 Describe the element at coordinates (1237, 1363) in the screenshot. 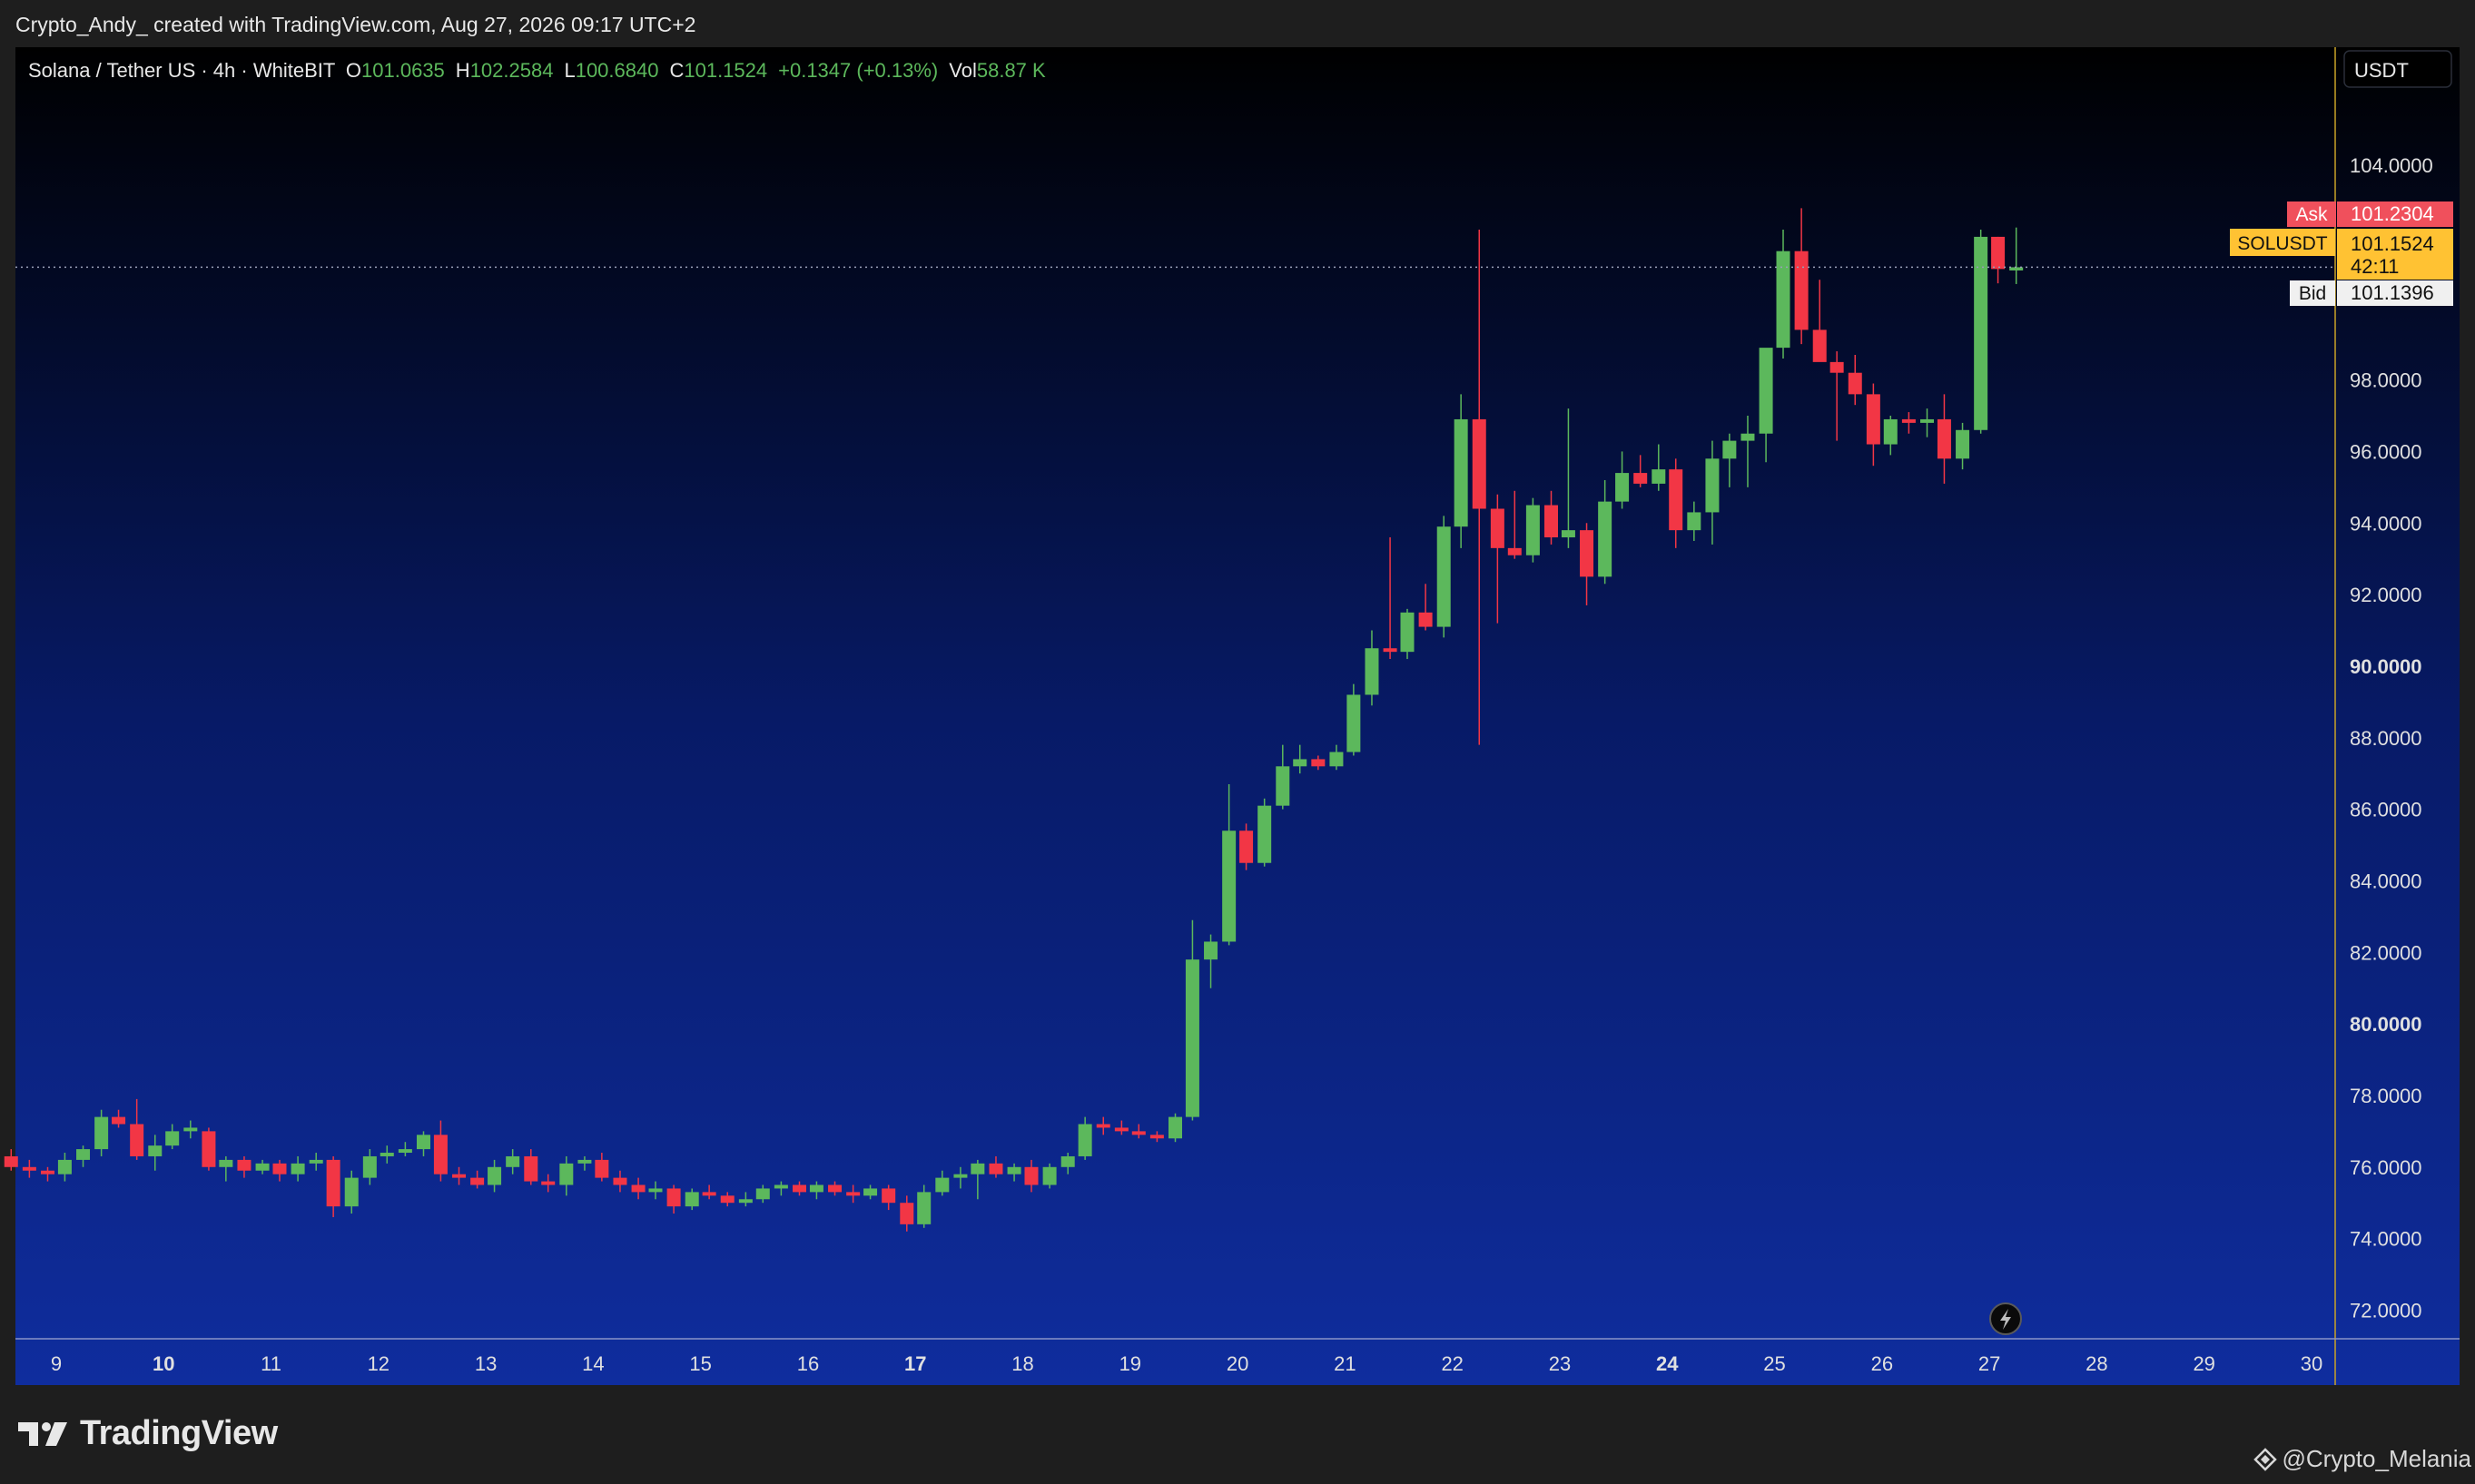

I see `x-tick-label: 20` at that location.